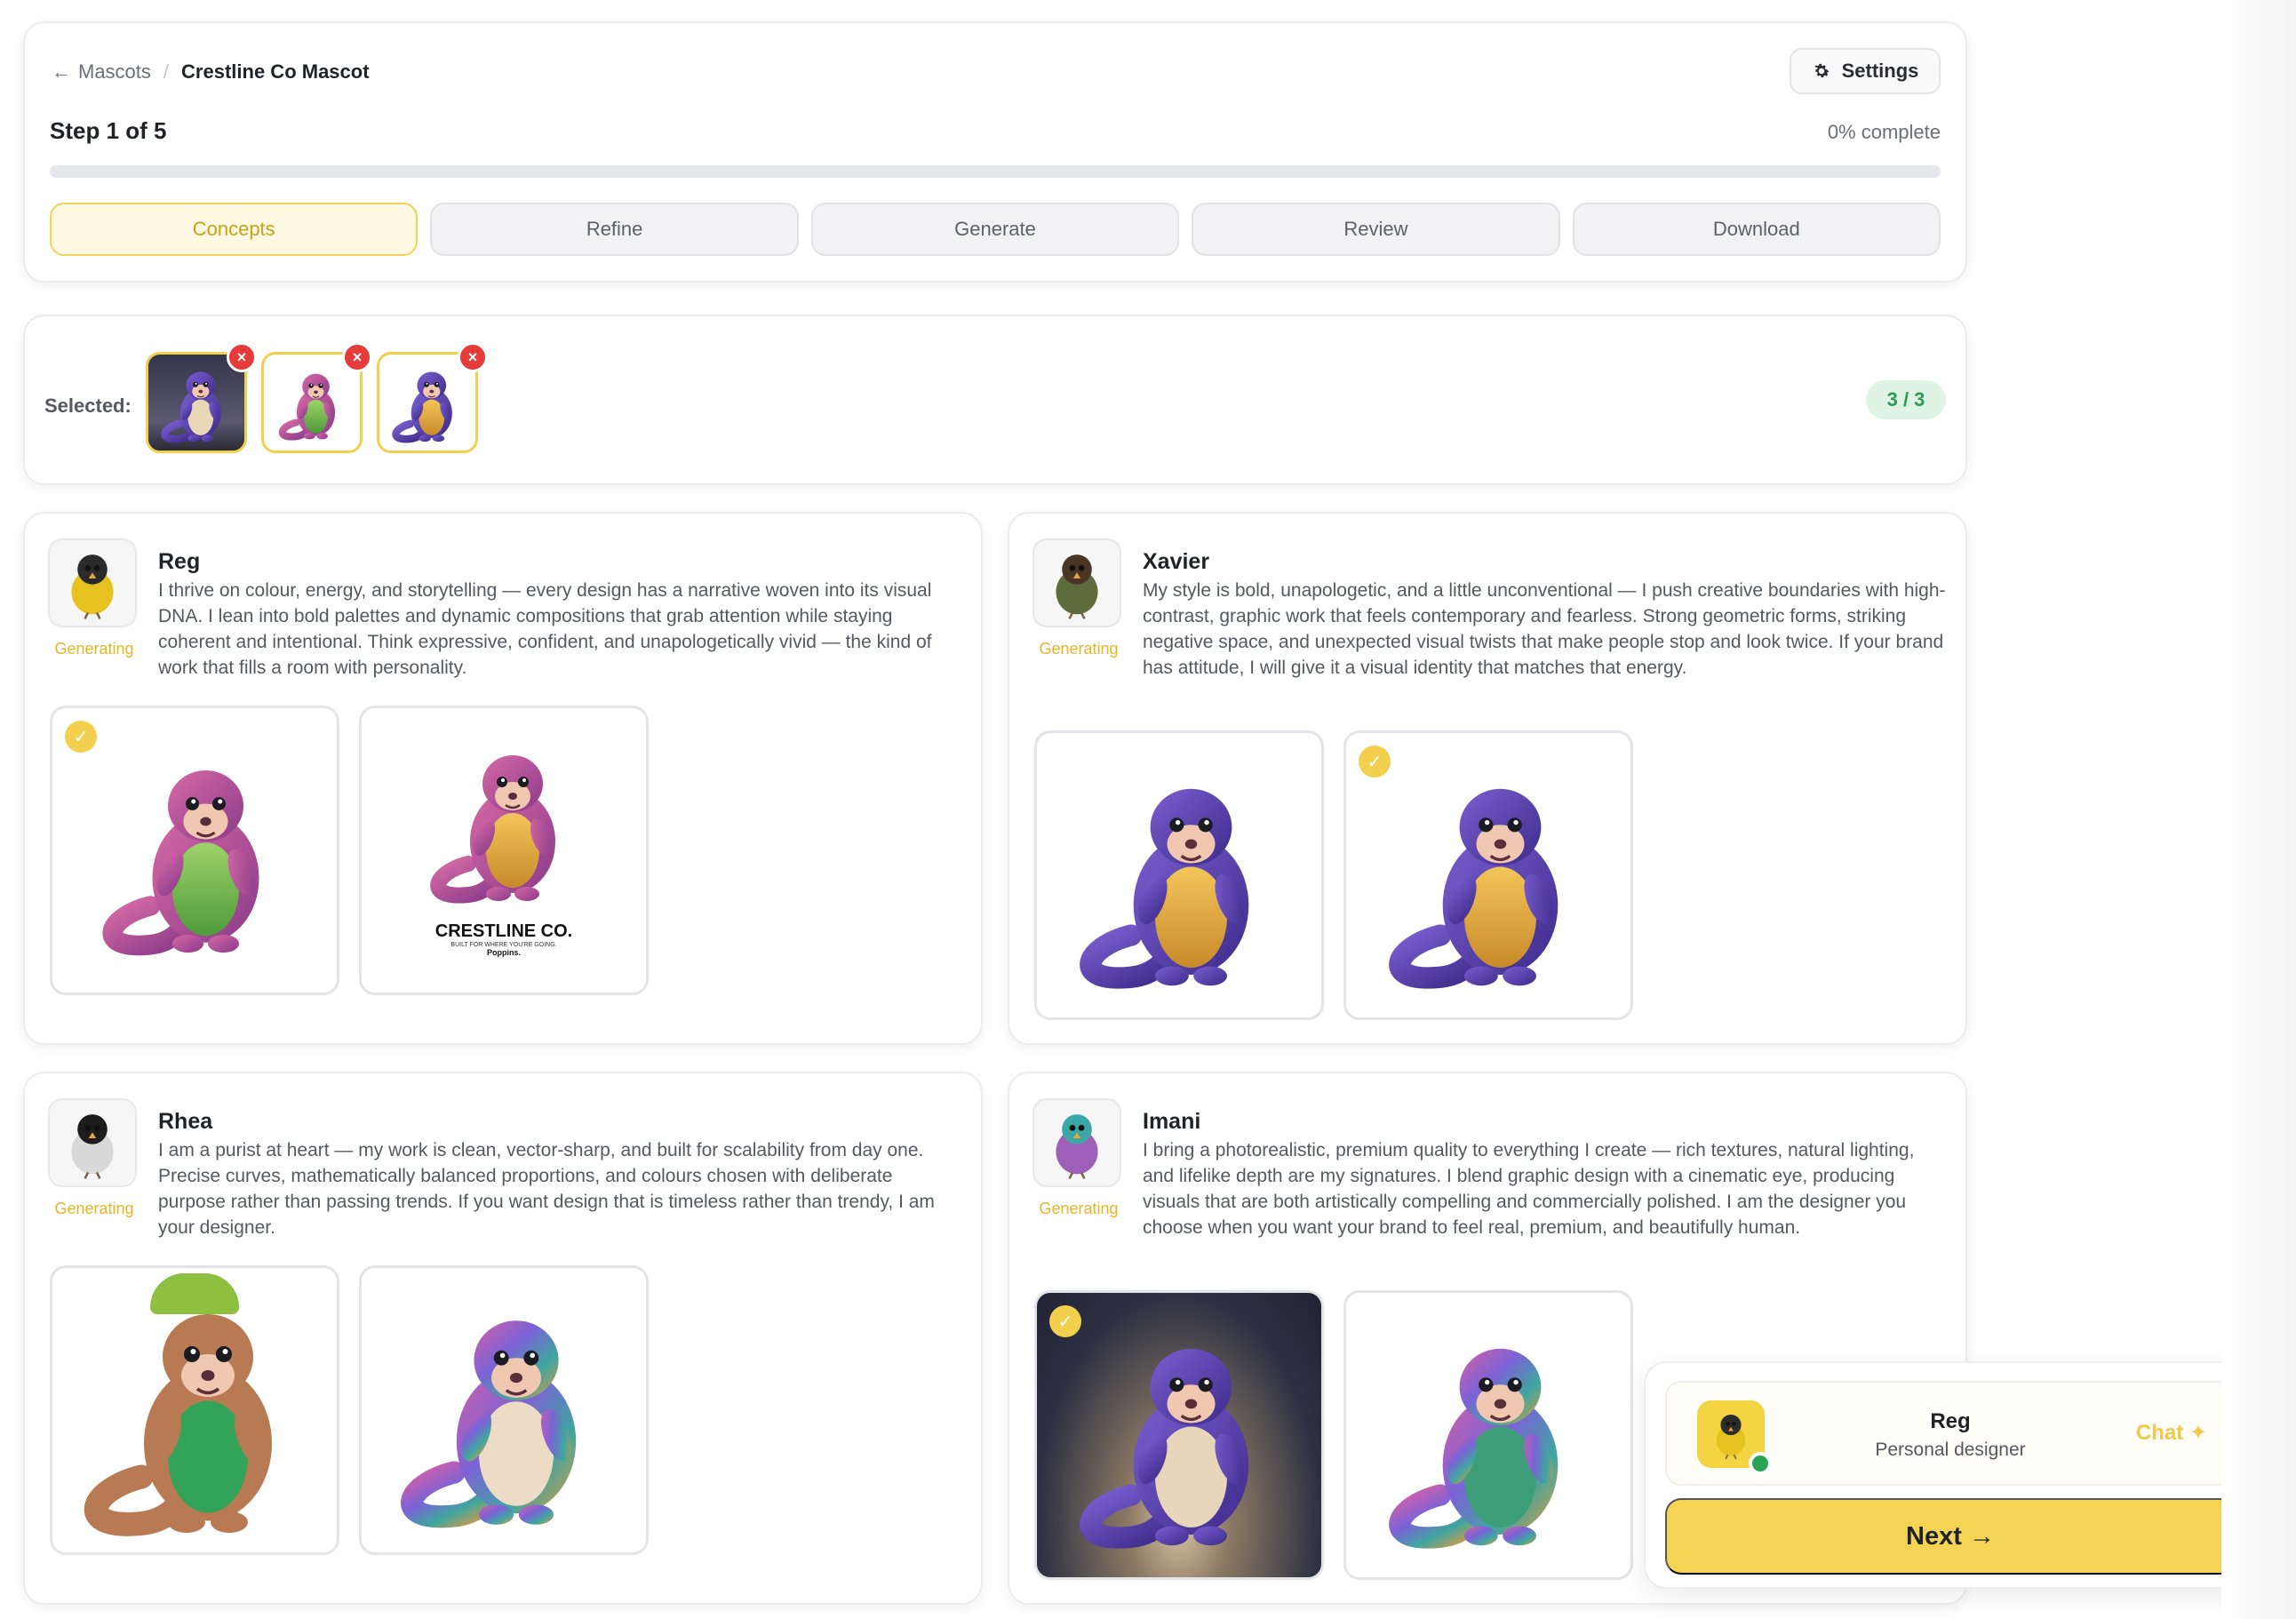 This screenshot has height=1619, width=2296. Describe the element at coordinates (1172, 1121) in the screenshot. I see `designer-name: Imani` at that location.